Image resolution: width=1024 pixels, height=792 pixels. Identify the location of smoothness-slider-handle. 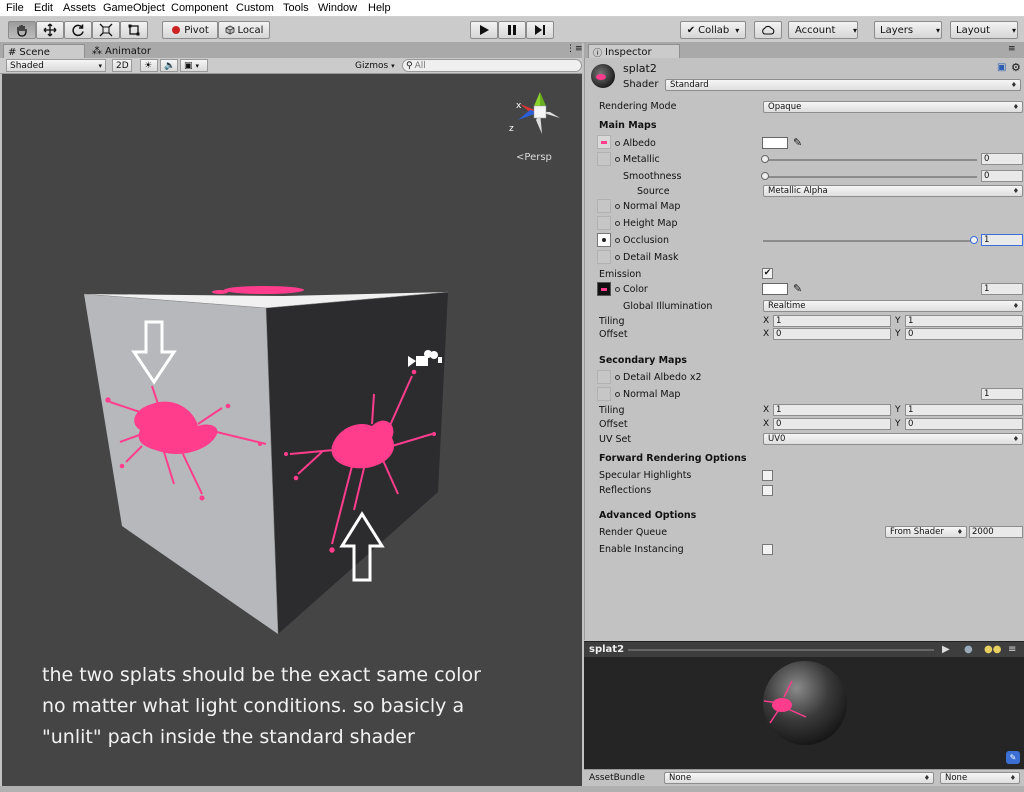
(765, 176).